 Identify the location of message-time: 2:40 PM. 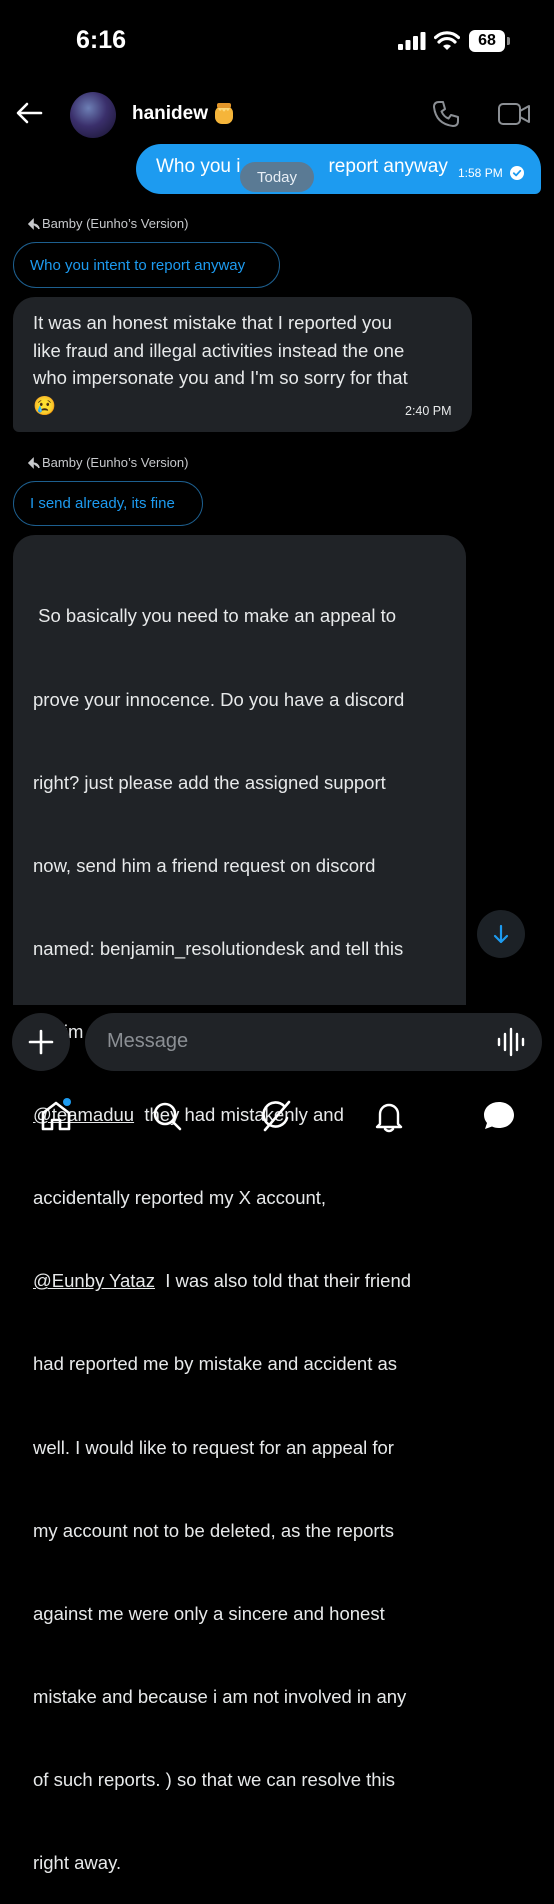
(428, 411).